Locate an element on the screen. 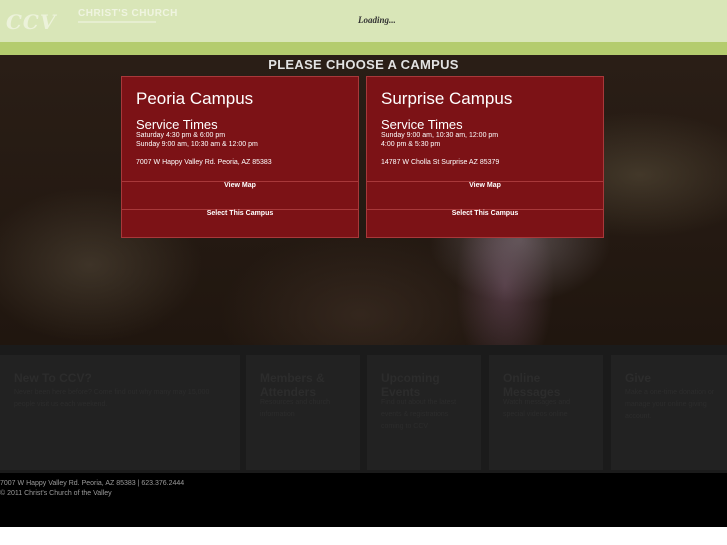  campus-name: Peoria Campus is located at coordinates (195, 98).